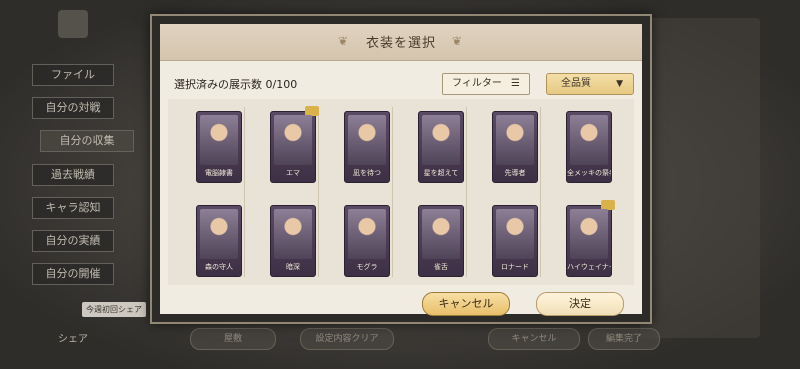 This screenshot has width=800, height=369. I want to click on share-tip: 今週初回シェア, so click(114, 309).